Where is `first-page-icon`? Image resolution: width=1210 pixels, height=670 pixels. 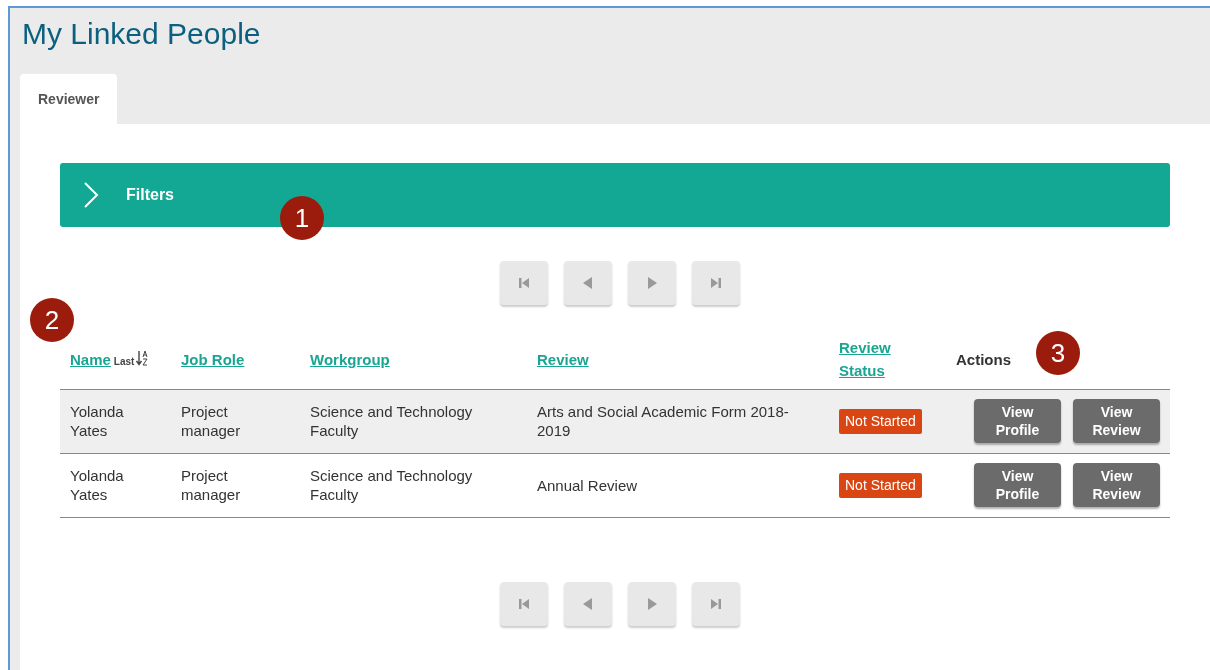 first-page-icon is located at coordinates (524, 283).